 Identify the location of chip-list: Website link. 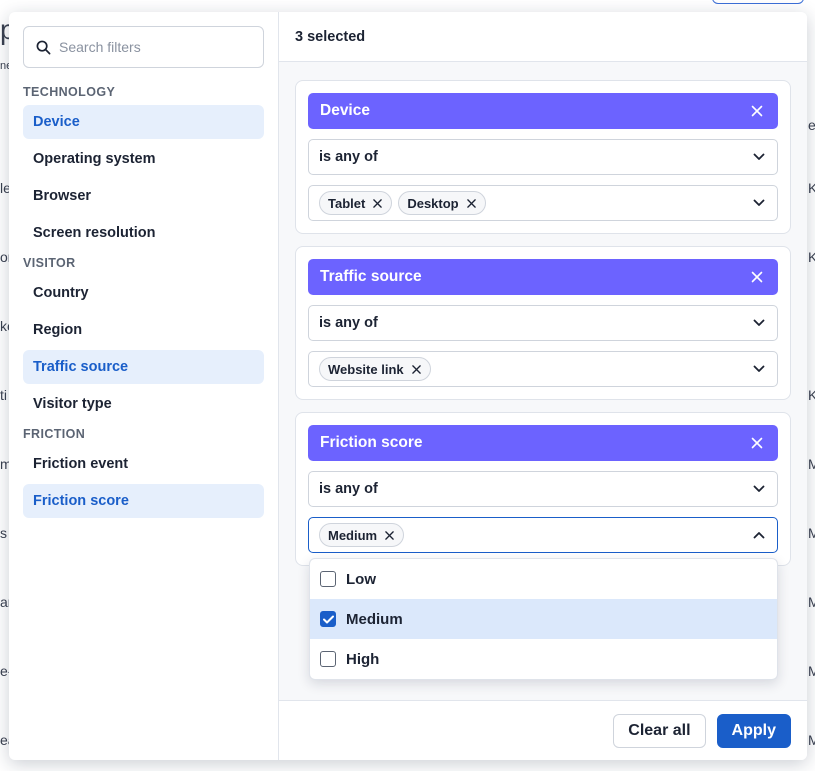
(375, 369).